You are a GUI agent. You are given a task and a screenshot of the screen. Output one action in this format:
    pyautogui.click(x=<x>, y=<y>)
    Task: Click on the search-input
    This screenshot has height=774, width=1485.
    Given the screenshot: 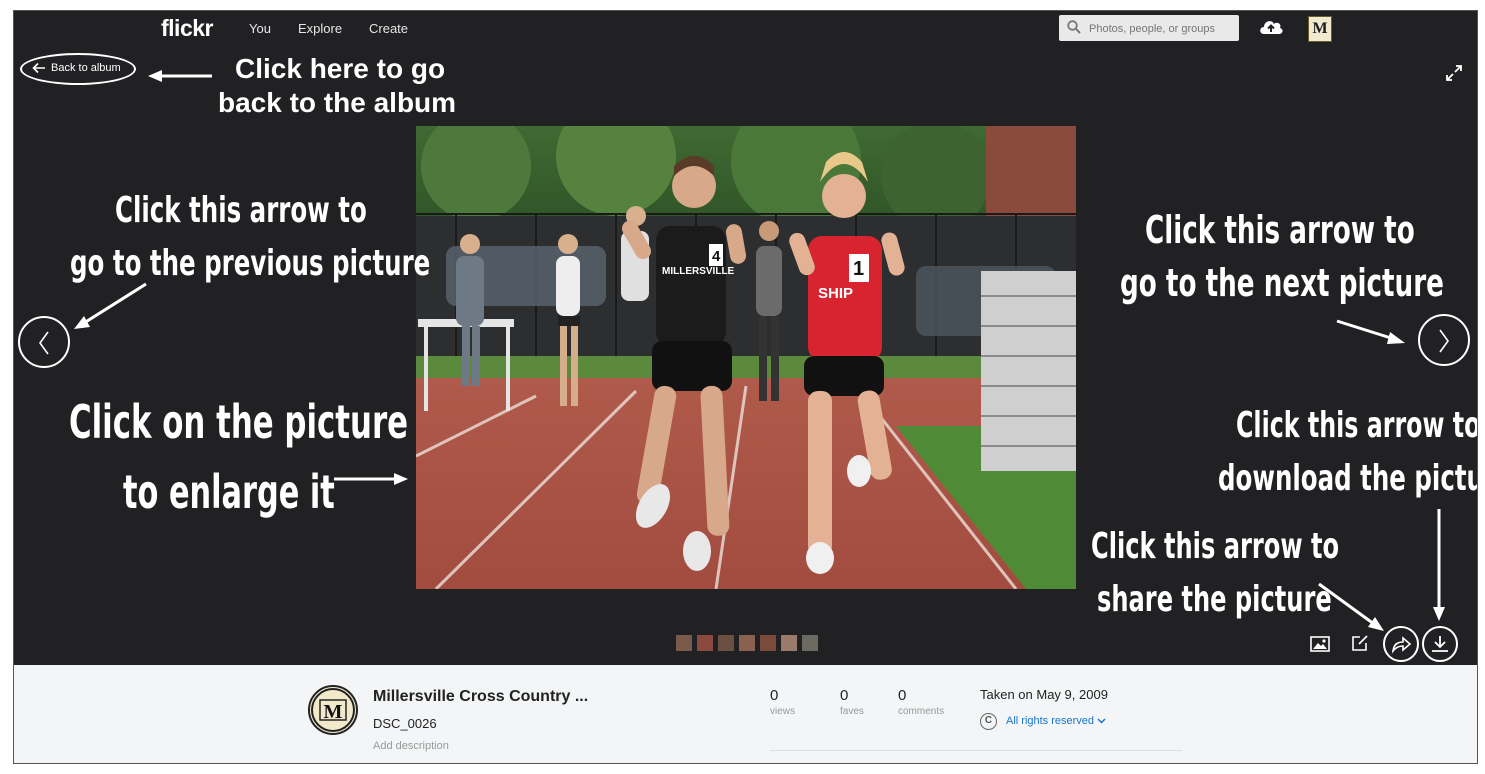 What is the action you would take?
    pyautogui.click(x=1161, y=29)
    